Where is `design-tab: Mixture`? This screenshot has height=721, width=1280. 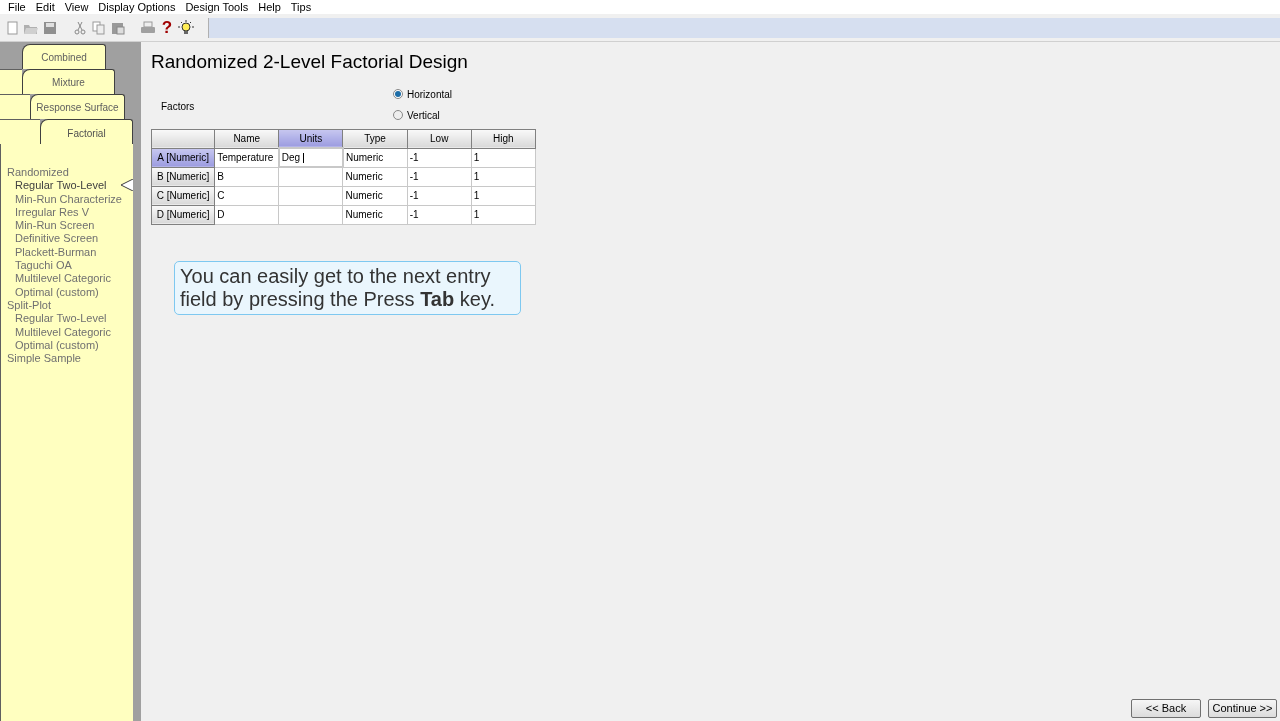 design-tab: Mixture is located at coordinates (68, 81).